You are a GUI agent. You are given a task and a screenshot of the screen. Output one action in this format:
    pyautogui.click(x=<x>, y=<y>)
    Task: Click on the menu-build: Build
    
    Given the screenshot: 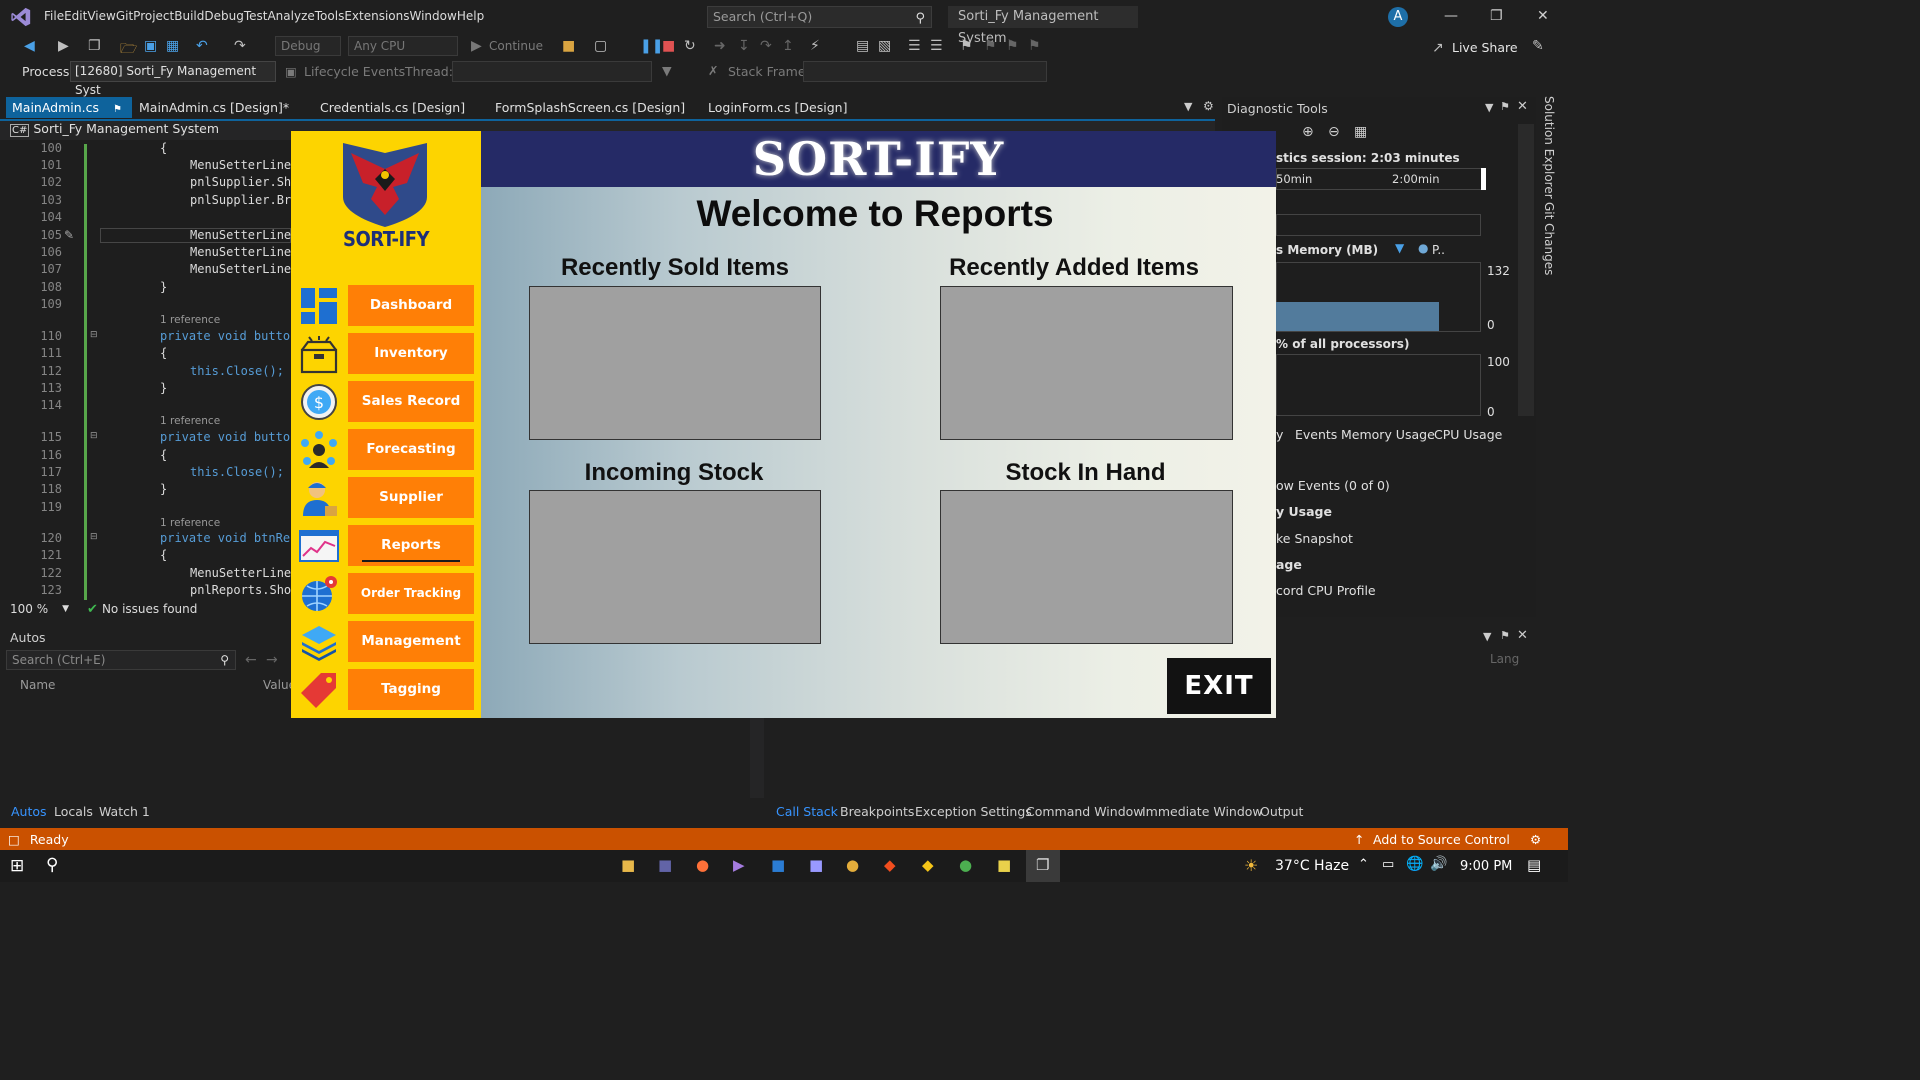 What is the action you would take?
    pyautogui.click(x=189, y=16)
    